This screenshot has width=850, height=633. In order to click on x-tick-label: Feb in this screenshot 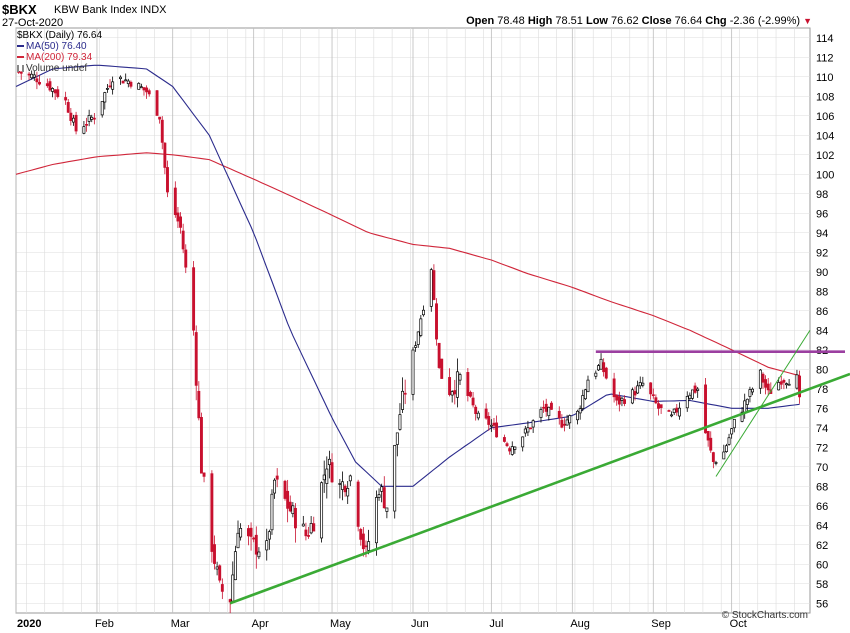, I will do `click(104, 624)`.